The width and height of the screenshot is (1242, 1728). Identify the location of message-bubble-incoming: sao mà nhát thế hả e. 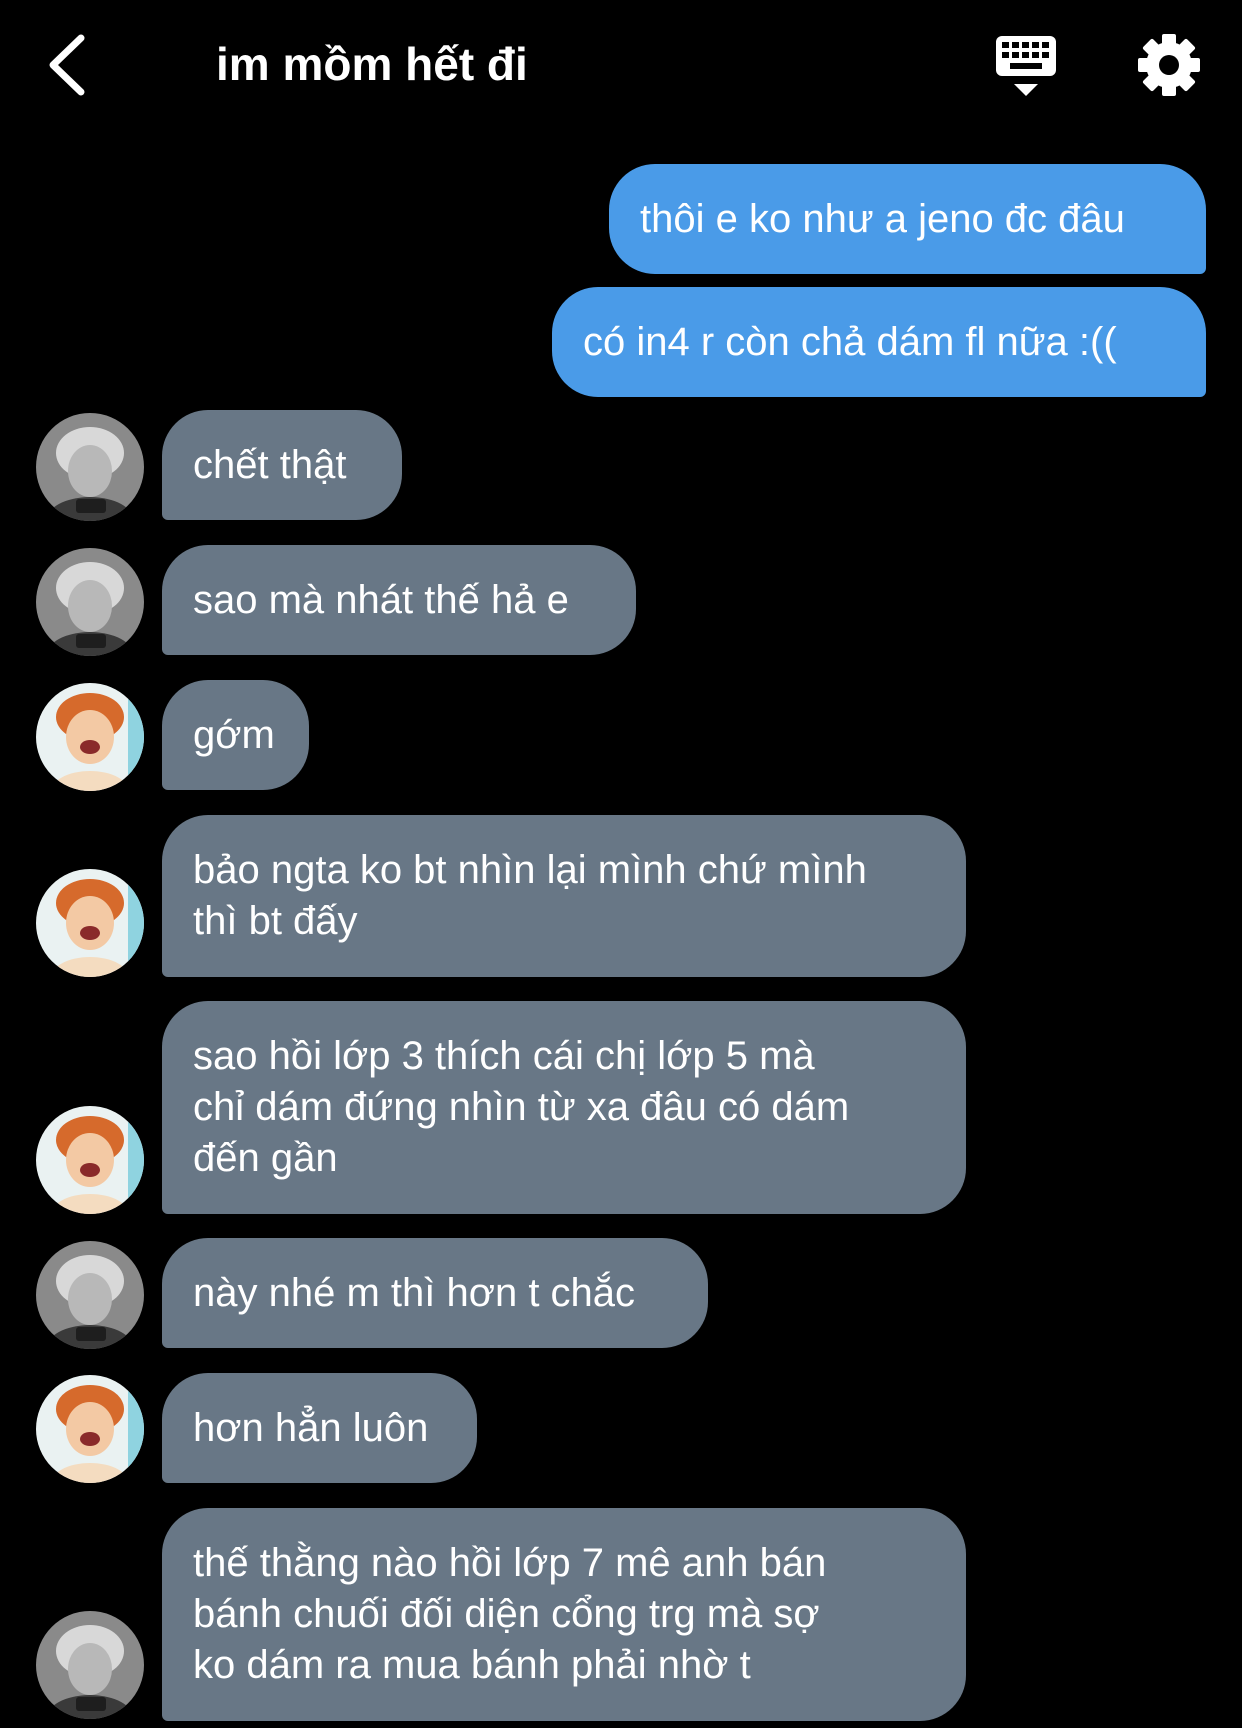
(399, 600).